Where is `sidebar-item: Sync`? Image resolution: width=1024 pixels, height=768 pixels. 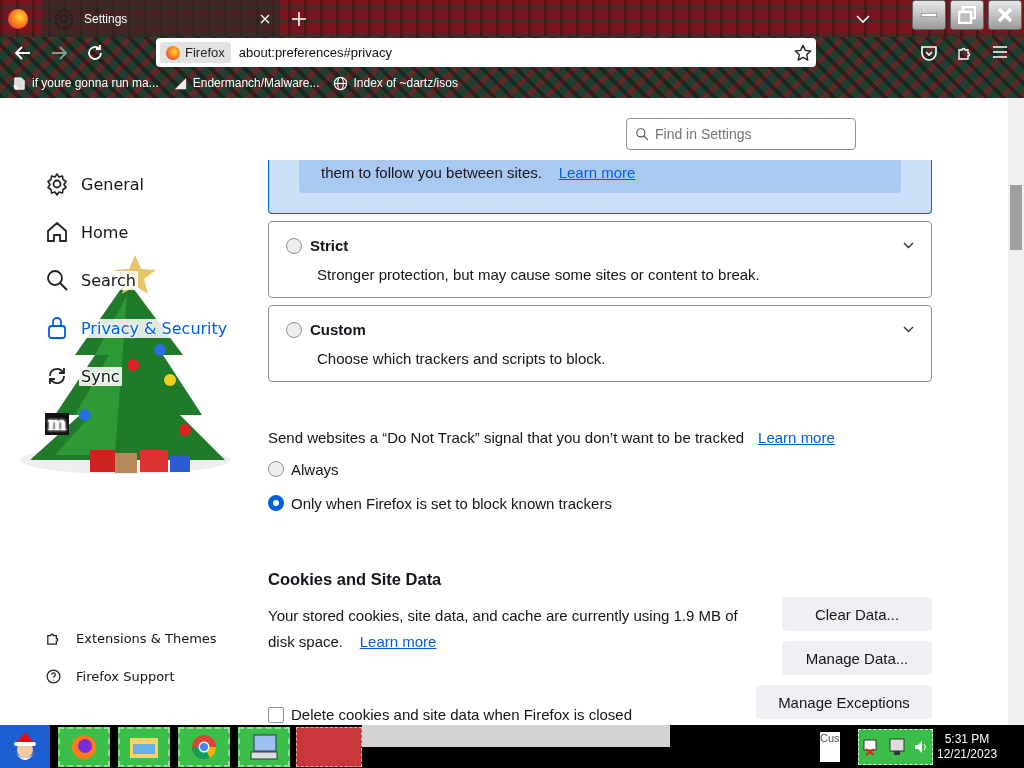 sidebar-item: Sync is located at coordinates (83, 376).